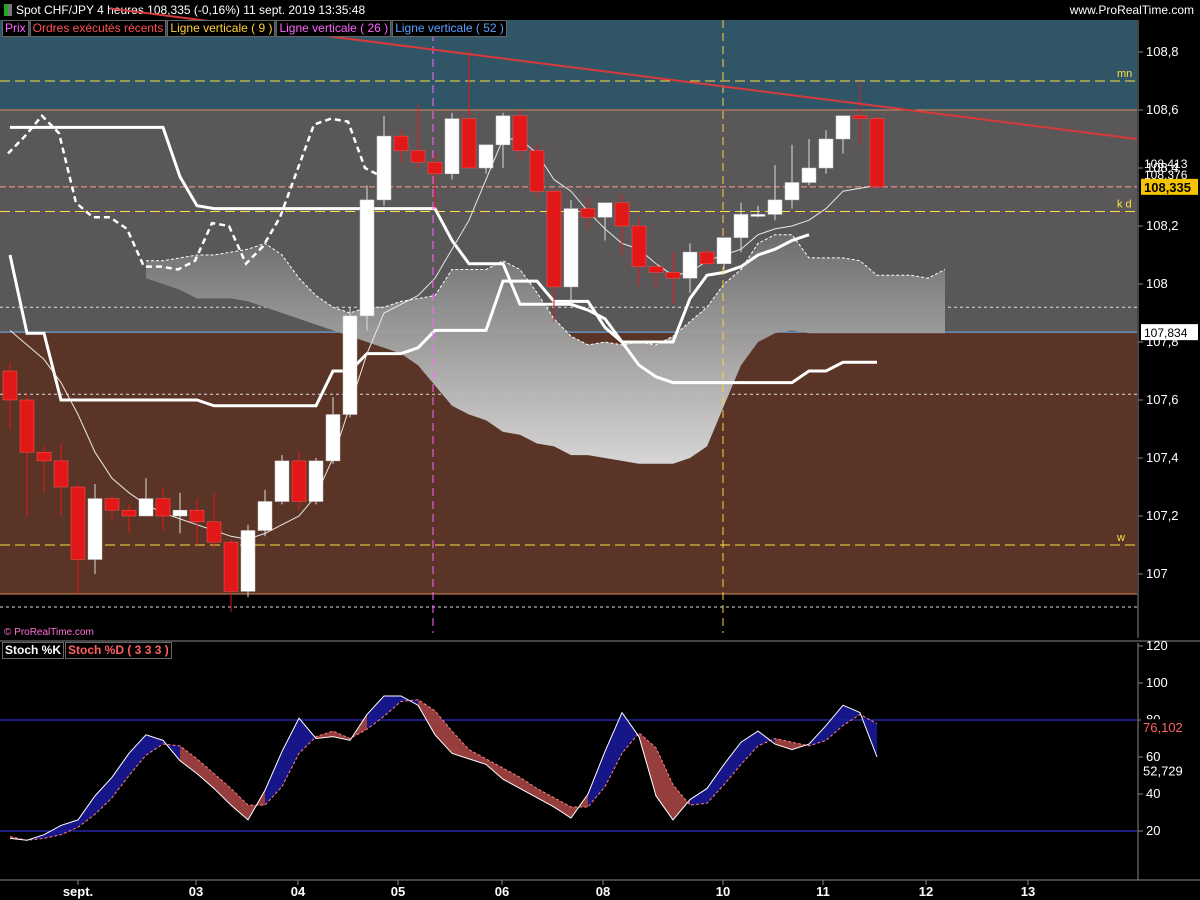  I want to click on x-tick-label: 04, so click(298, 891).